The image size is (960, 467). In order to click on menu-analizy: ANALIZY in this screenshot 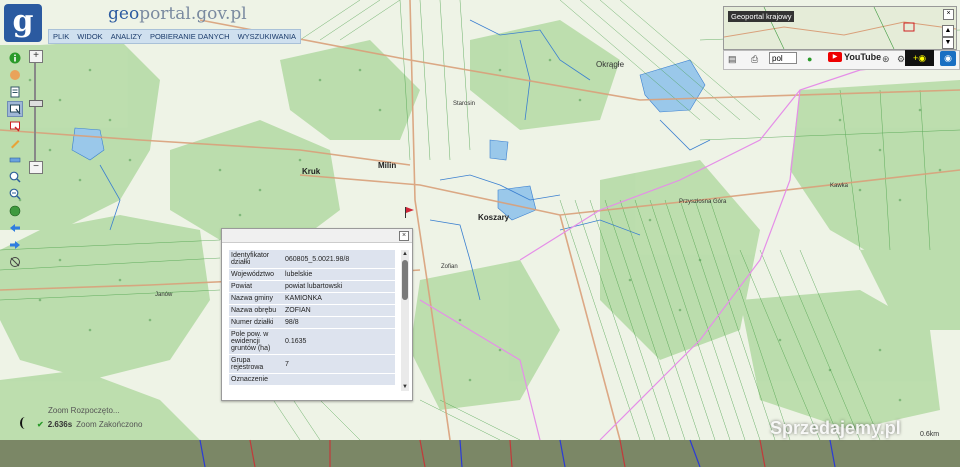, I will do `click(126, 36)`.